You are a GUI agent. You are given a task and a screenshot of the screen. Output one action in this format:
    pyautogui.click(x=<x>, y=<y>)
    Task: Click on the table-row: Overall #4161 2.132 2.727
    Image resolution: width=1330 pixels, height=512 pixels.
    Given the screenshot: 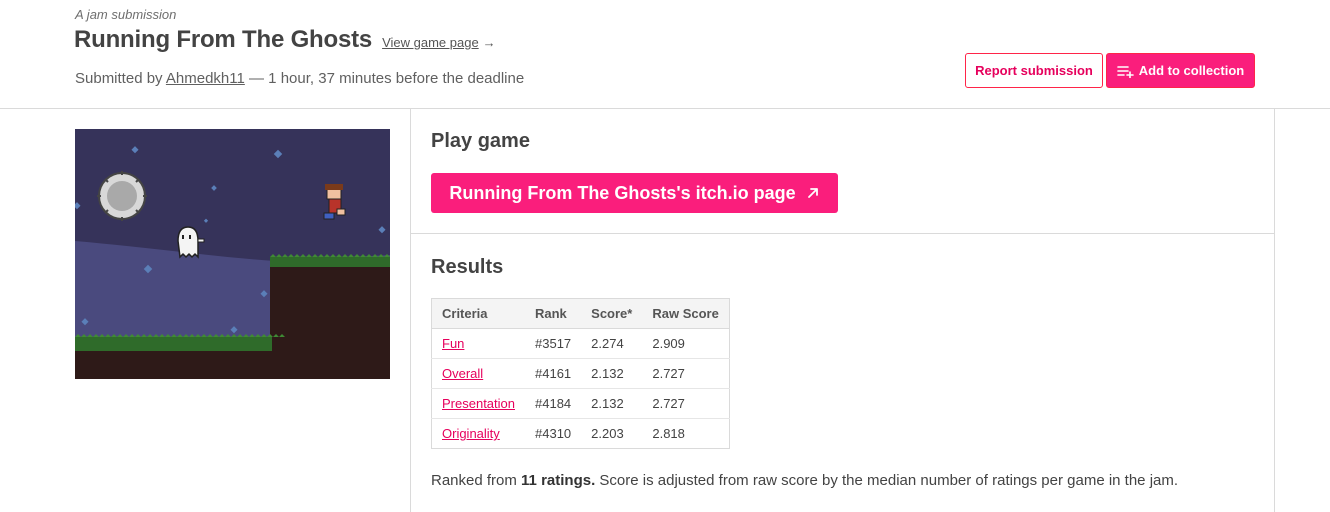 What is the action you would take?
    pyautogui.click(x=580, y=373)
    